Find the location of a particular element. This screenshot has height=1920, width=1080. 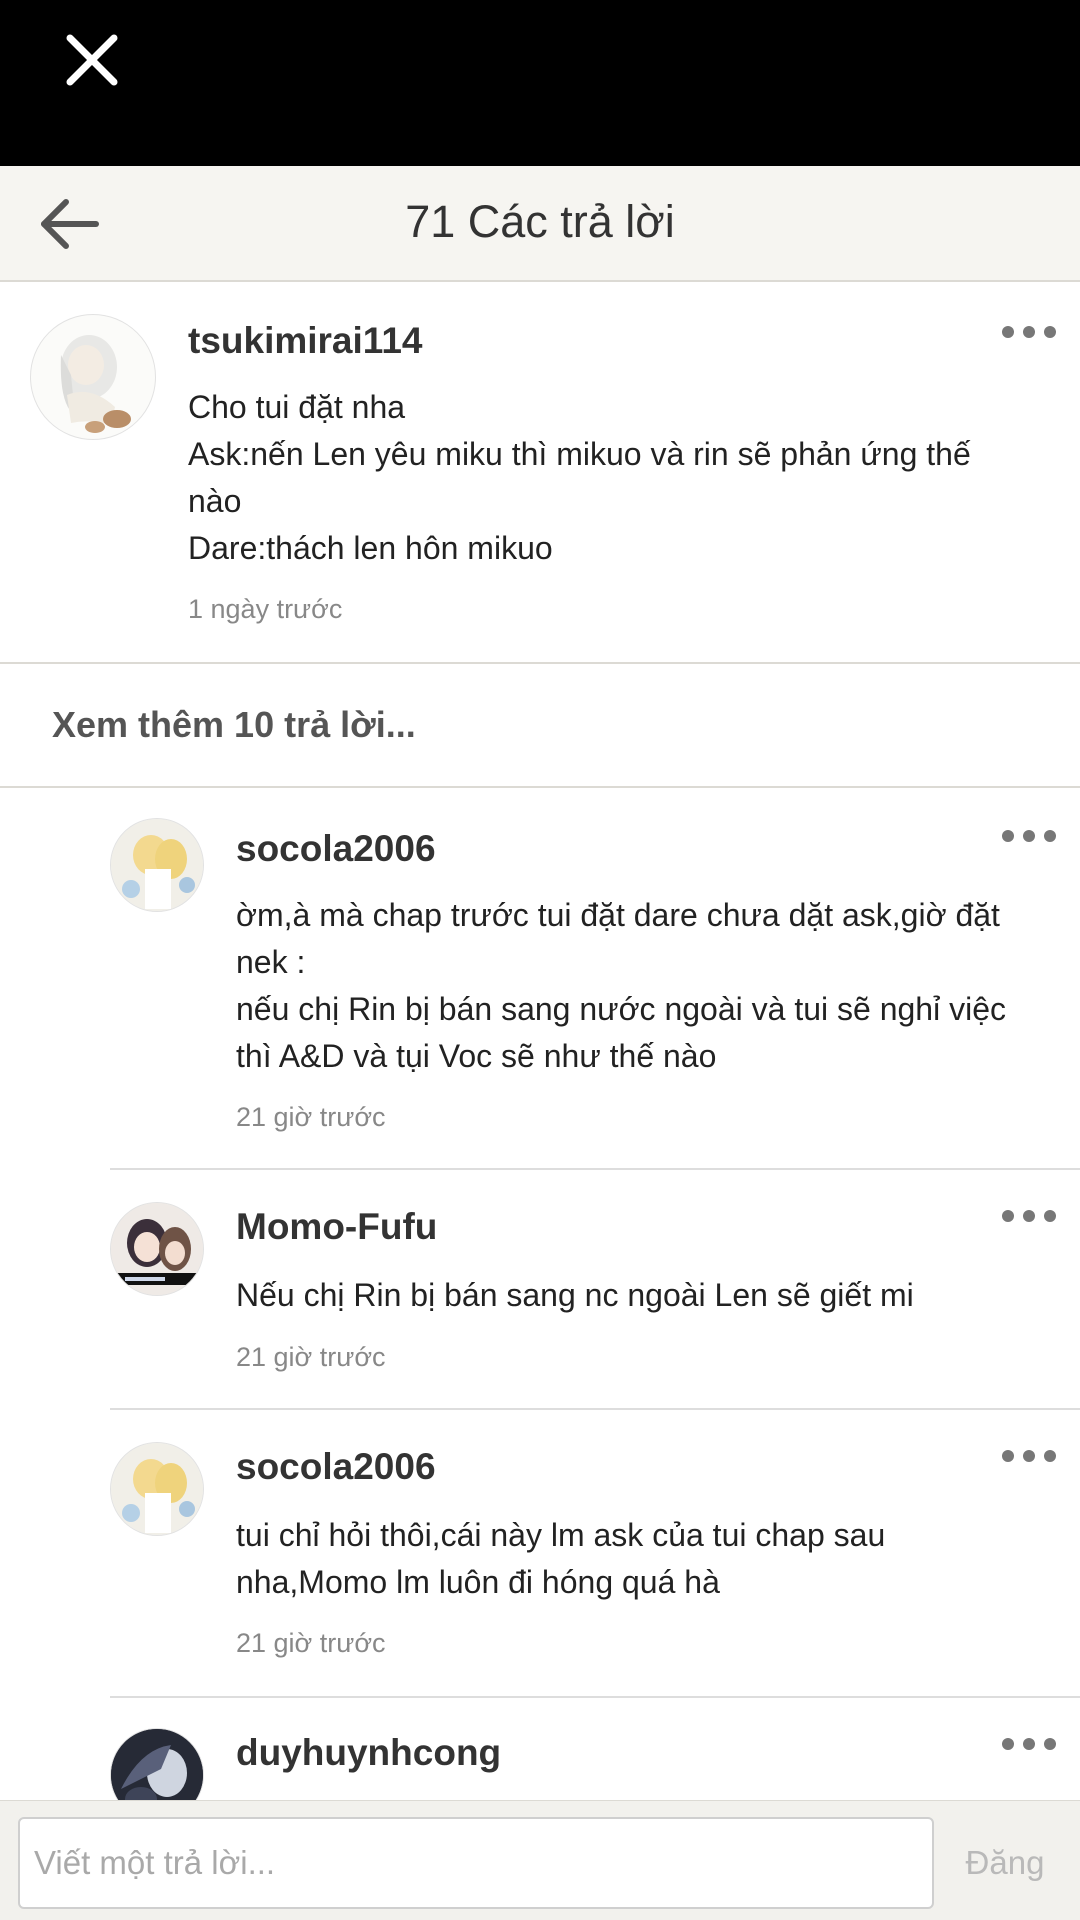

post-button: Đăng is located at coordinates (1005, 1863).